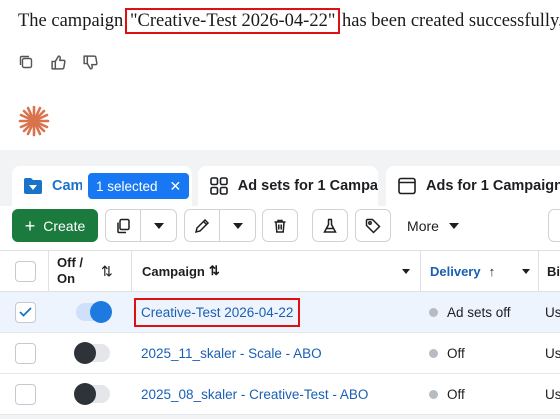 Image resolution: width=560 pixels, height=419 pixels. I want to click on create-button: + Create, so click(55, 225).